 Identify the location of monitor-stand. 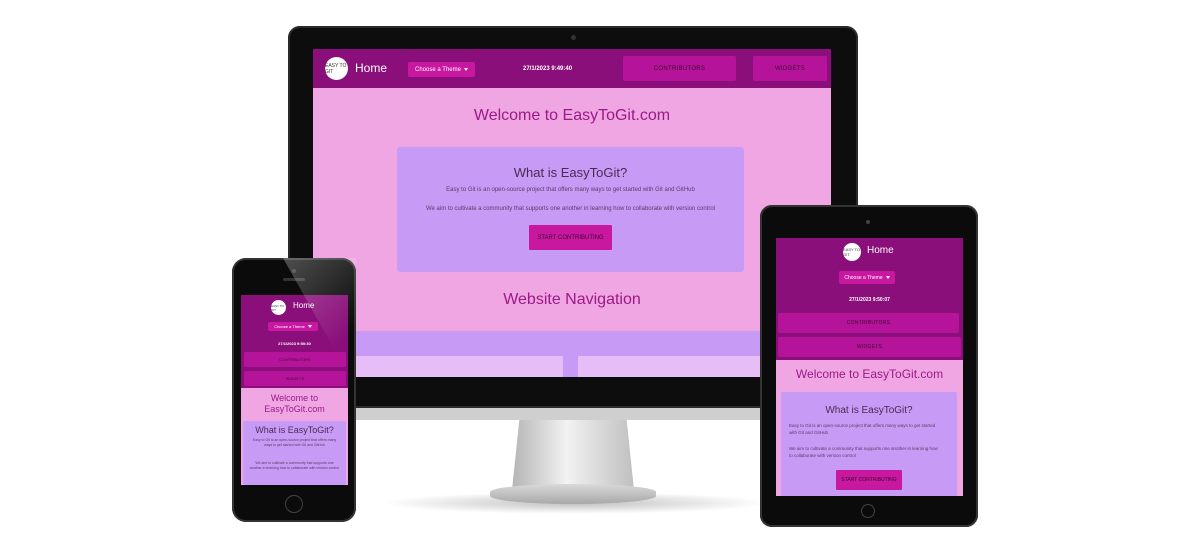
(573, 455).